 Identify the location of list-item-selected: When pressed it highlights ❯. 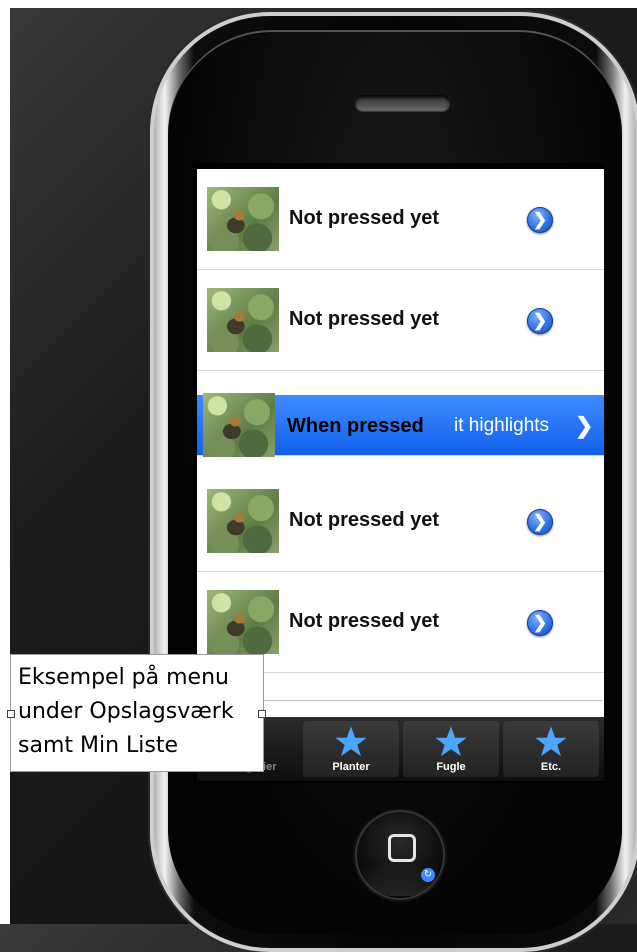
(400, 425).